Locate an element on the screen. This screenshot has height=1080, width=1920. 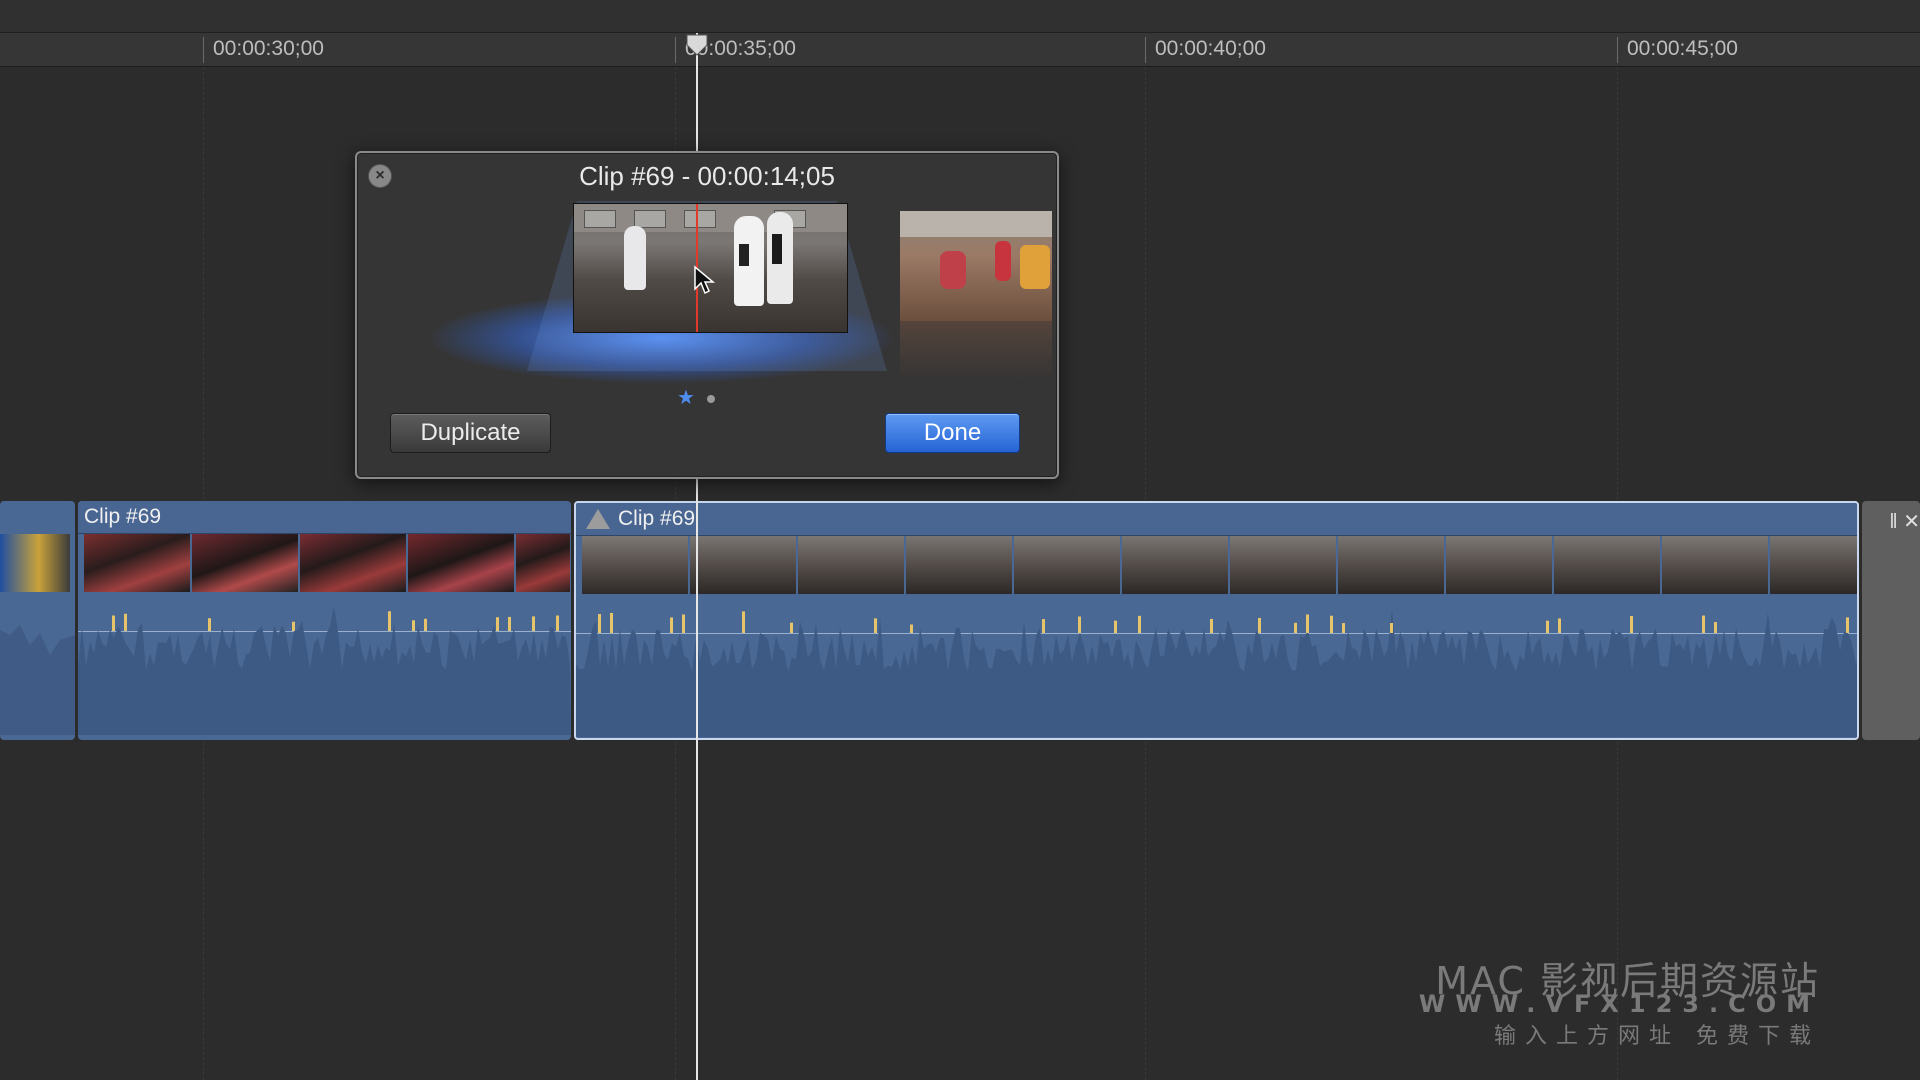
timeline-clip: Clip #69 is located at coordinates (324, 620).